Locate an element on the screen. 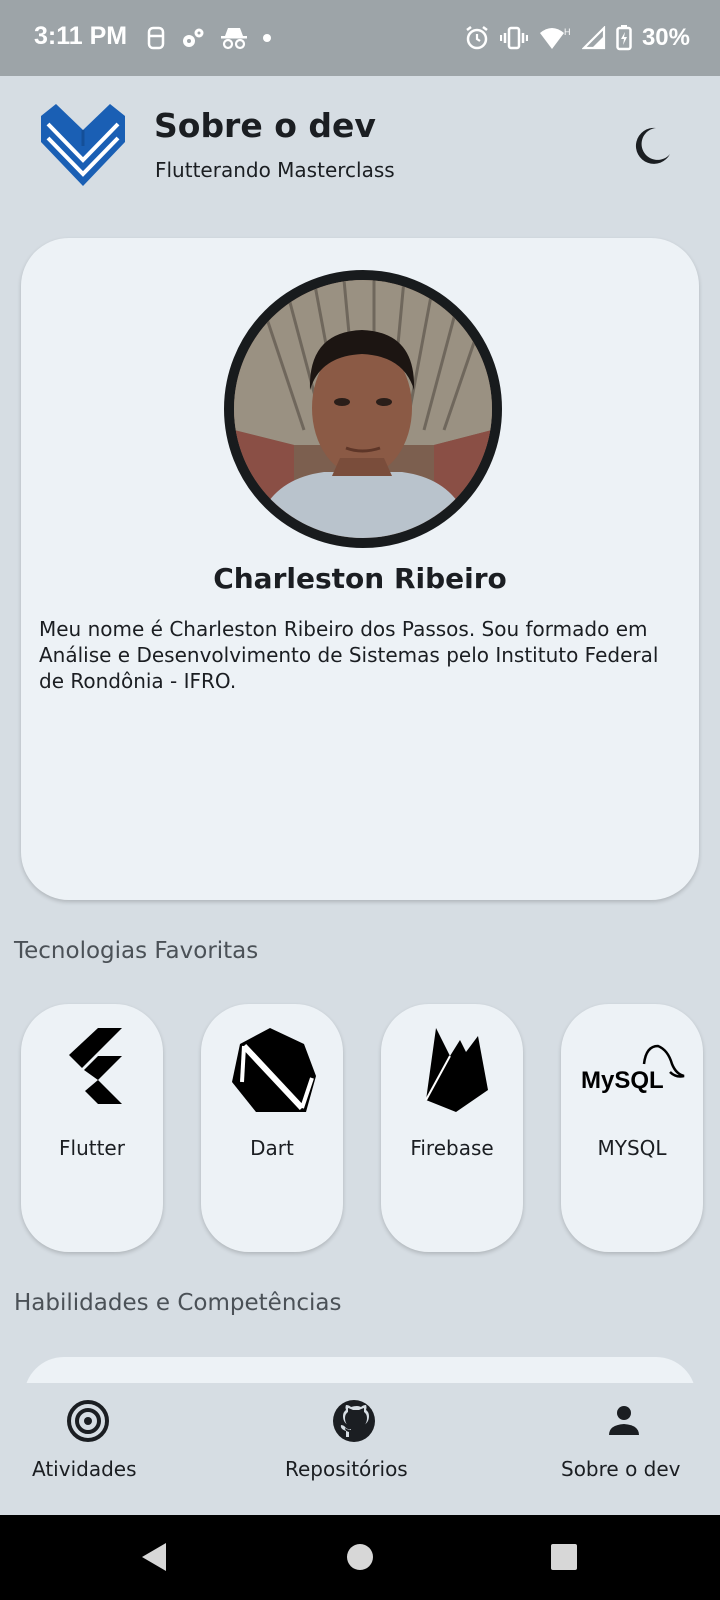 The image size is (720, 1600). tech-card-dart: Dart is located at coordinates (272, 1128).